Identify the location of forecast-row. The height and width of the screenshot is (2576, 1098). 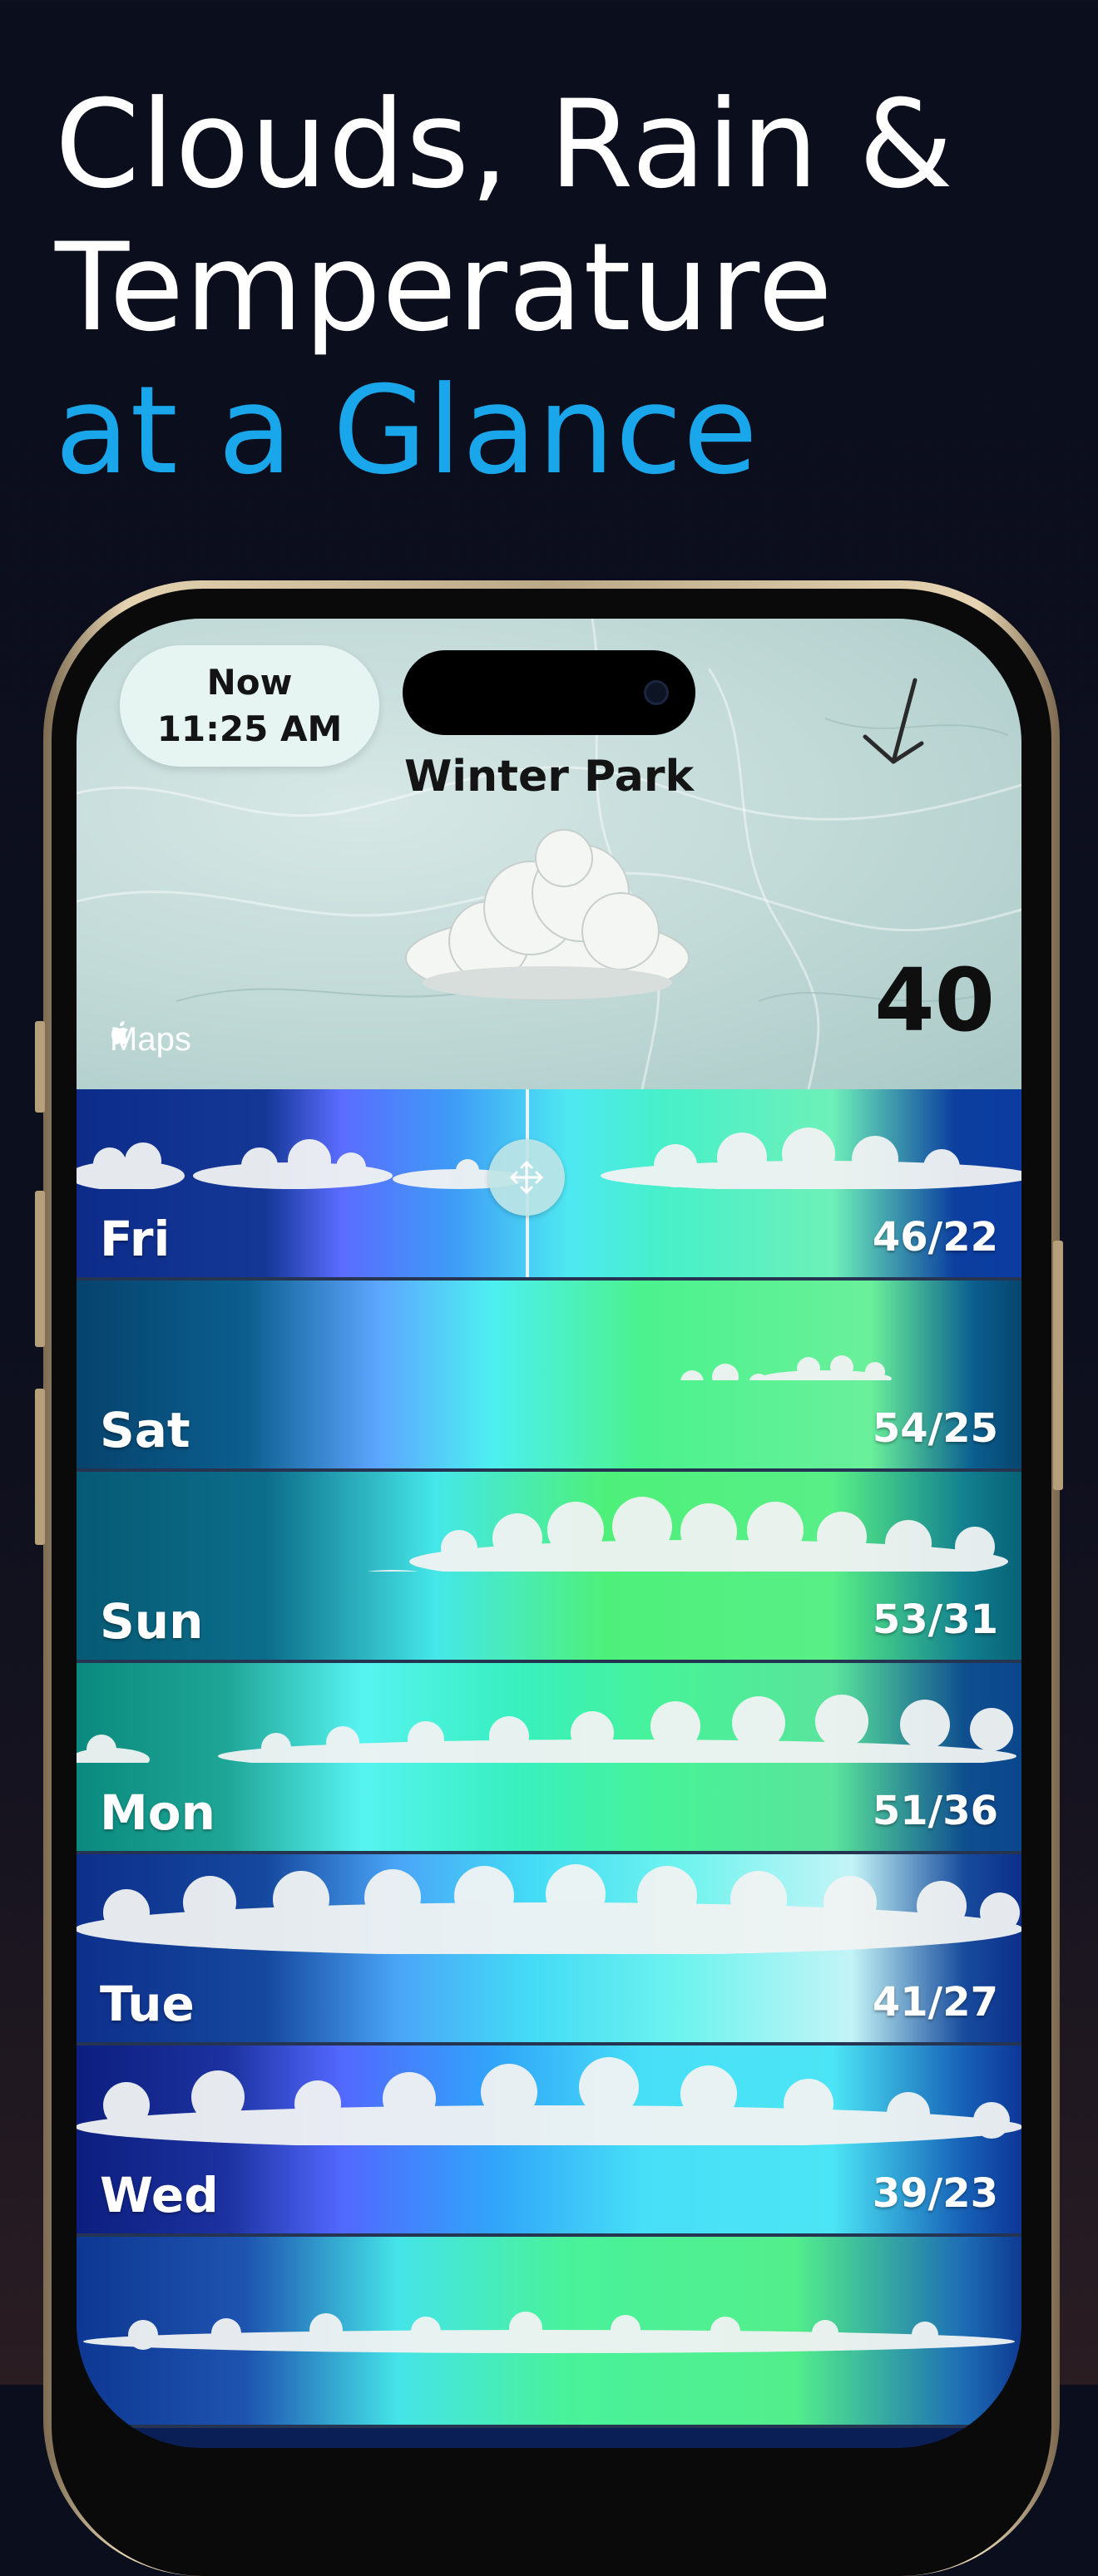
(549, 2332).